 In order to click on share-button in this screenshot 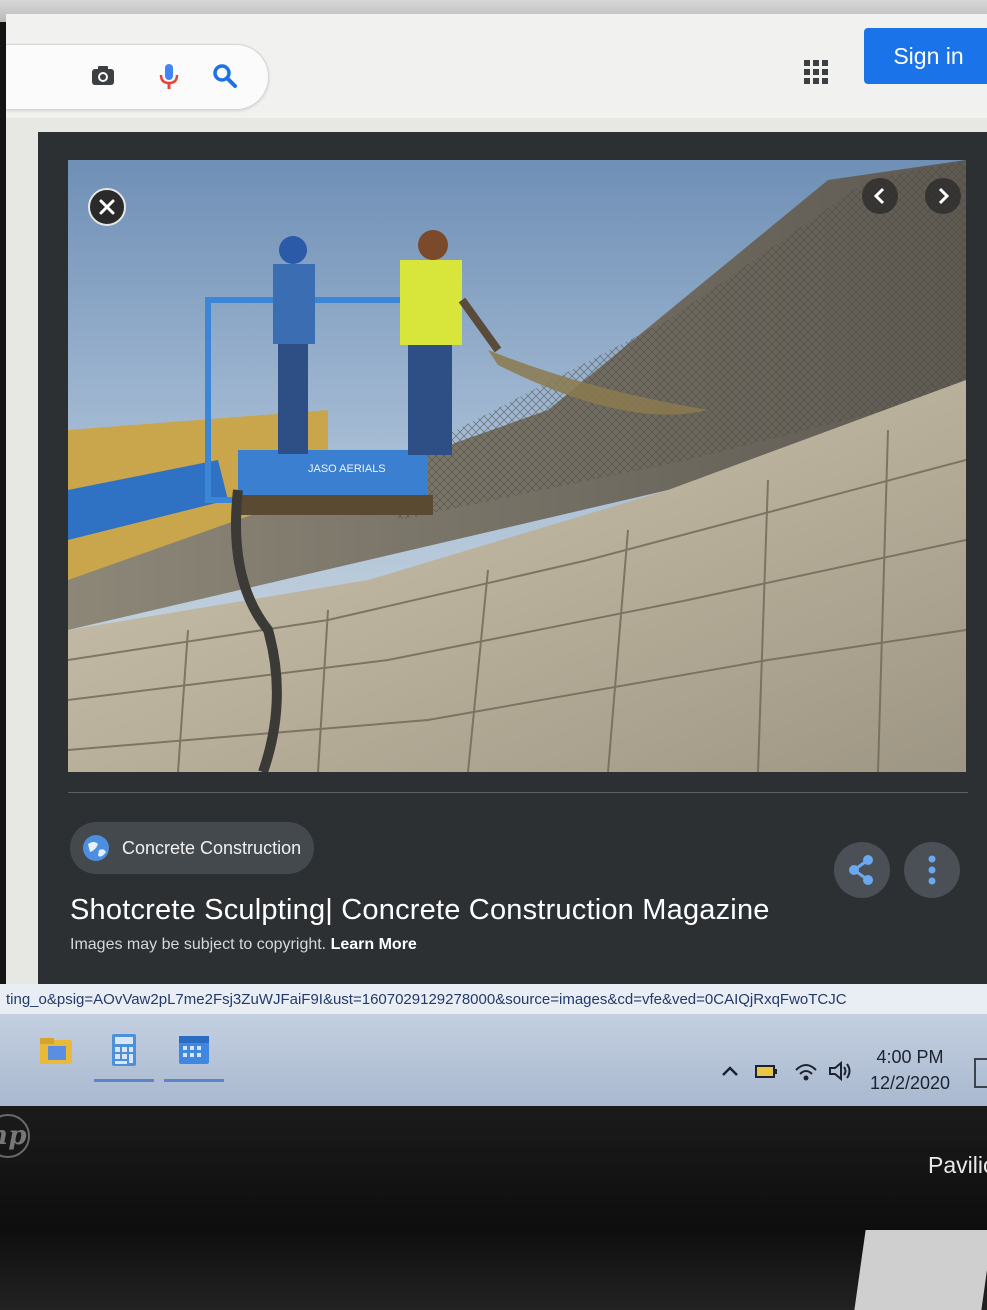, I will do `click(862, 870)`.